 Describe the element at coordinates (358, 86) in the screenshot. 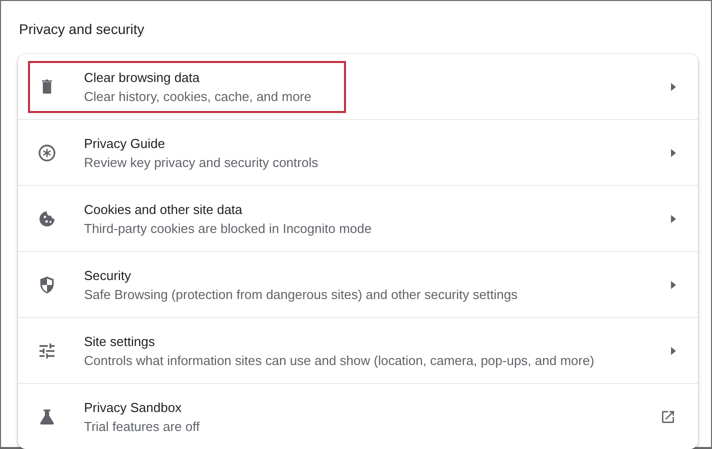

I see `settings-row: Clear browsing data Clear history, cookies, cache, and more` at that location.